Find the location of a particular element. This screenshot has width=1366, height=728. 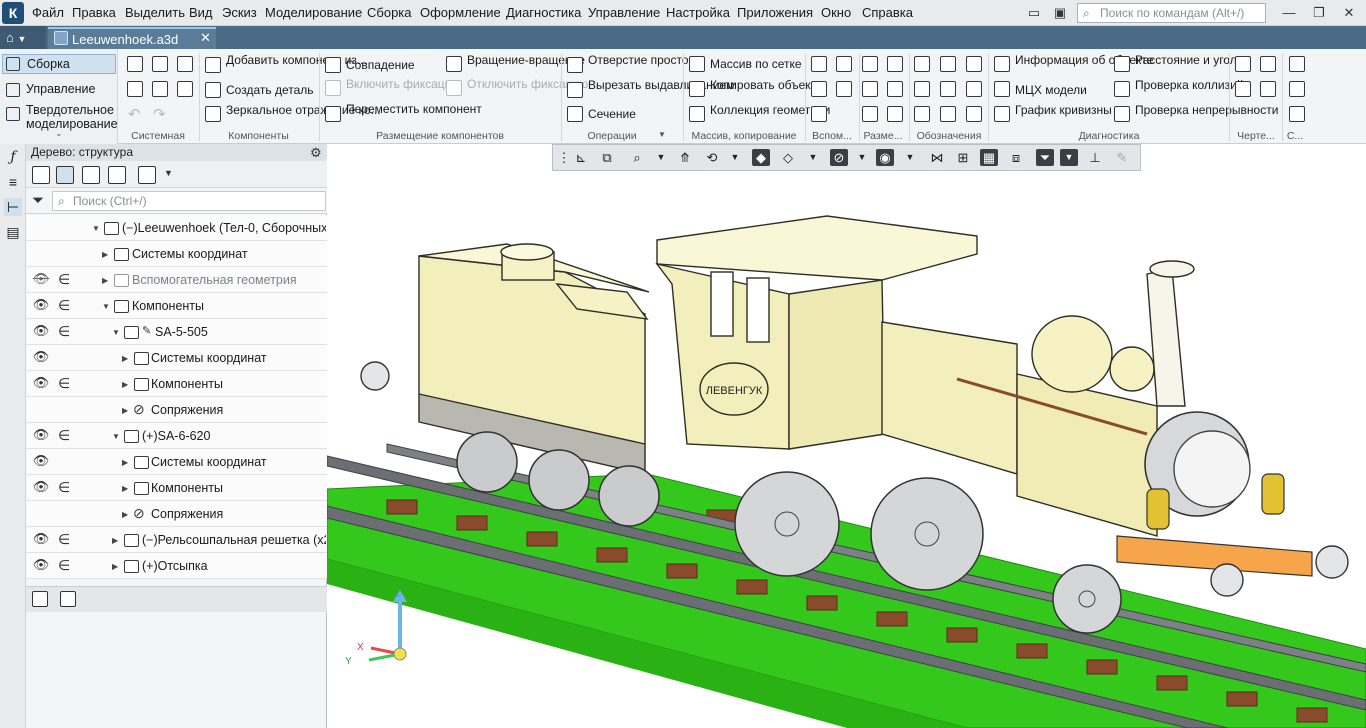

object-info-button: Информация об объекте is located at coordinates (1074, 60).